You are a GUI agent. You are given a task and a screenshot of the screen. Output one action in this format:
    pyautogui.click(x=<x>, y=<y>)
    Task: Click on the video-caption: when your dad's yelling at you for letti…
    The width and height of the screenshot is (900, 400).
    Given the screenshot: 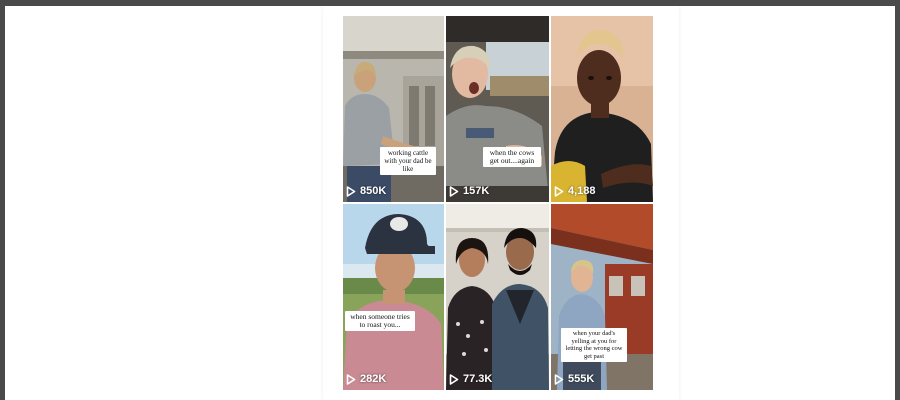 What is the action you would take?
    pyautogui.click(x=594, y=345)
    